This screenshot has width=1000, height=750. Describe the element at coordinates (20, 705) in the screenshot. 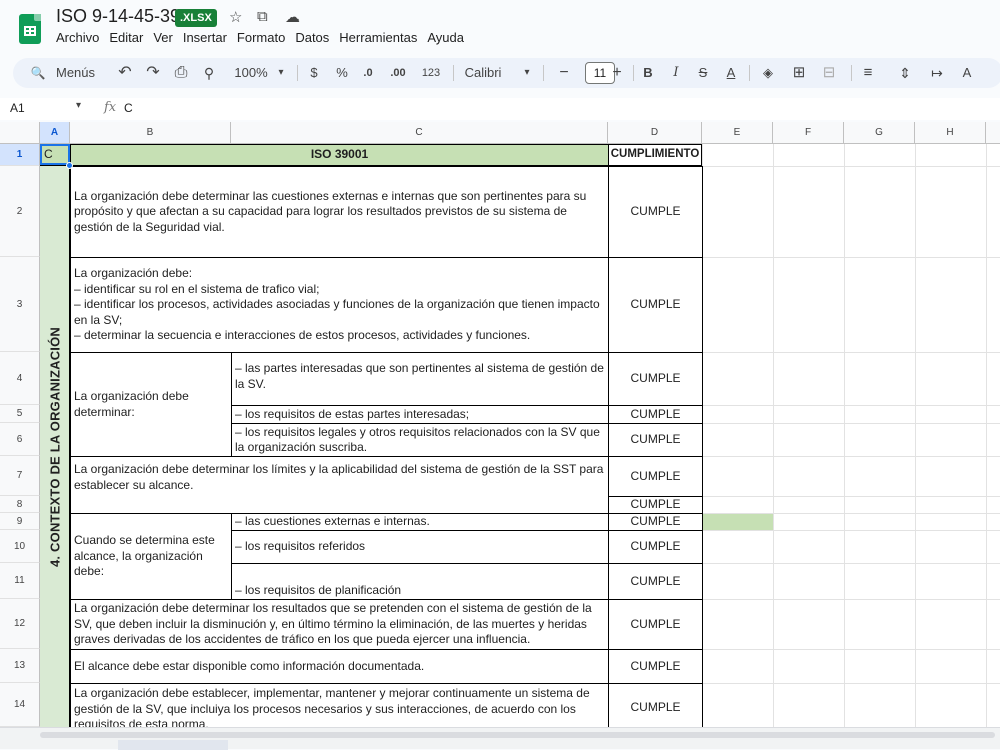

I see `row-header-14: 14` at that location.